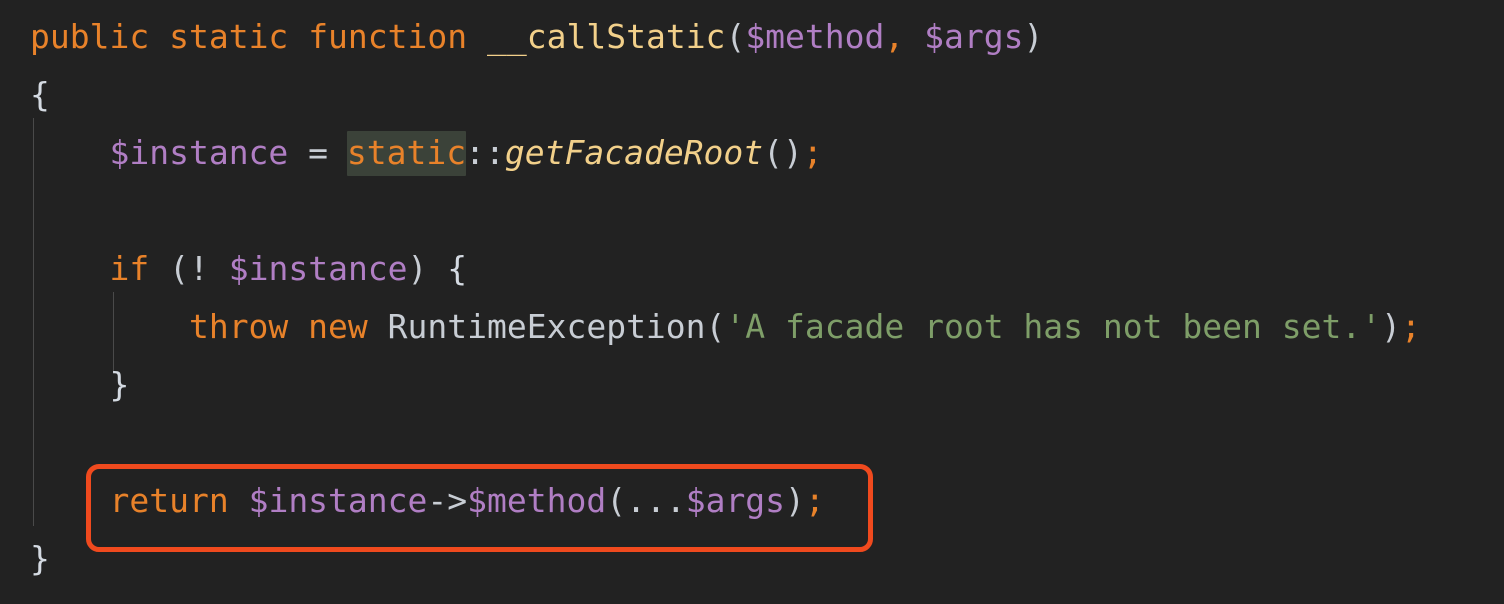 This screenshot has width=1504, height=604. Describe the element at coordinates (169, 268) in the screenshot. I see `token-cond-paren-open: (` at that location.